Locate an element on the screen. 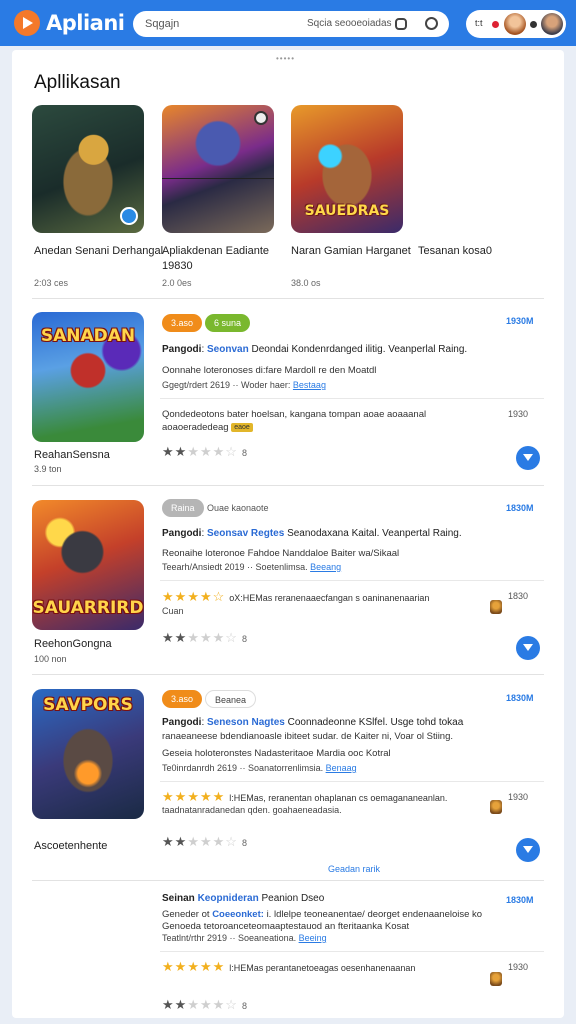  search-input is located at coordinates (215, 24).